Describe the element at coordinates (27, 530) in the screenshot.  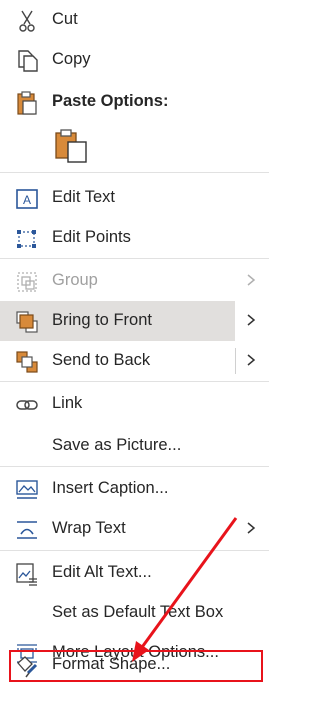
I see `wrap-text-icon` at that location.